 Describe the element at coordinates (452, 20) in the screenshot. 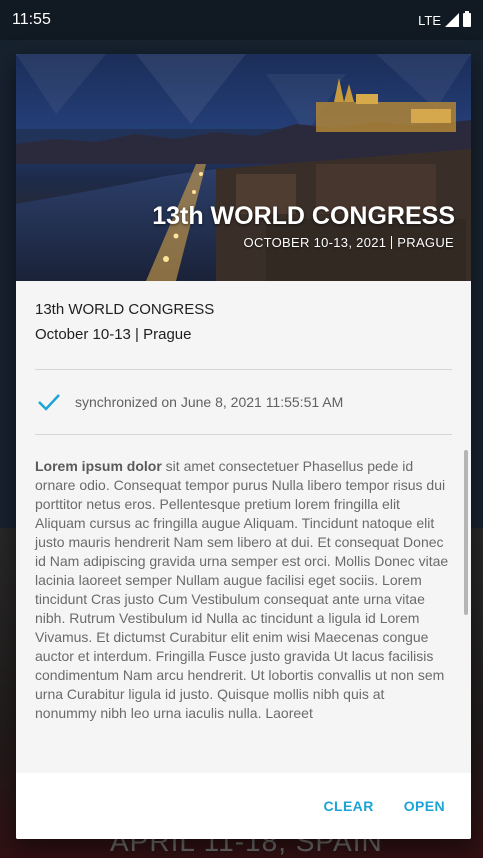

I see `signal-icon` at that location.